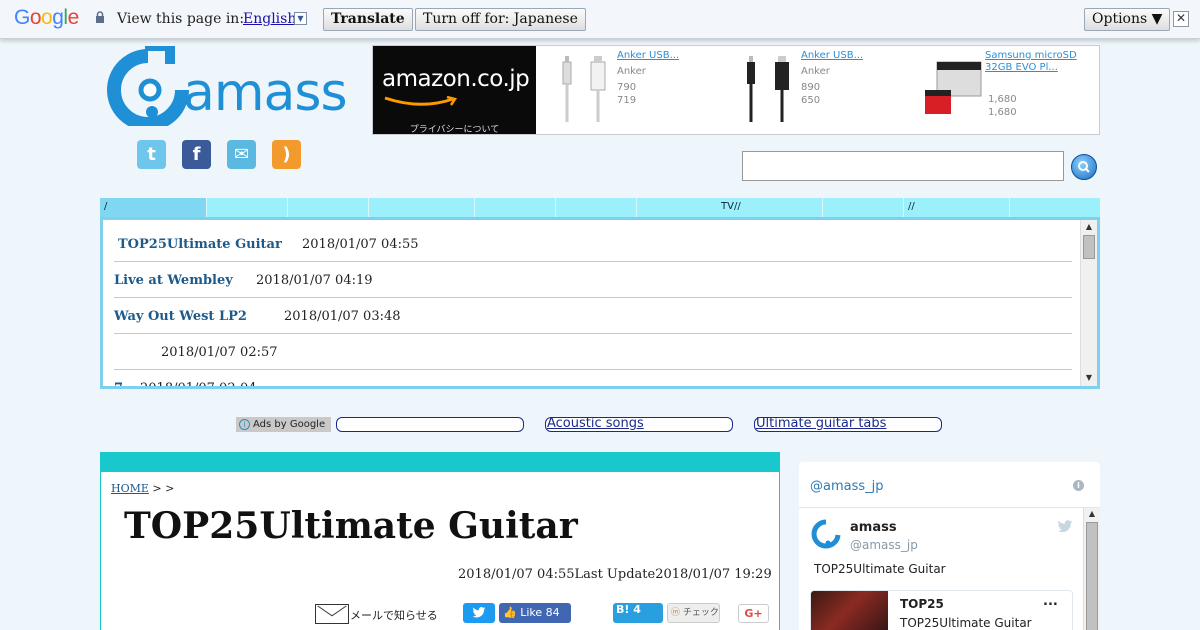 The image size is (1200, 630). What do you see at coordinates (593, 244) in the screenshot?
I see `list-item: TOP25Ultimate Guitar 2018/01/07 04:55` at bounding box center [593, 244].